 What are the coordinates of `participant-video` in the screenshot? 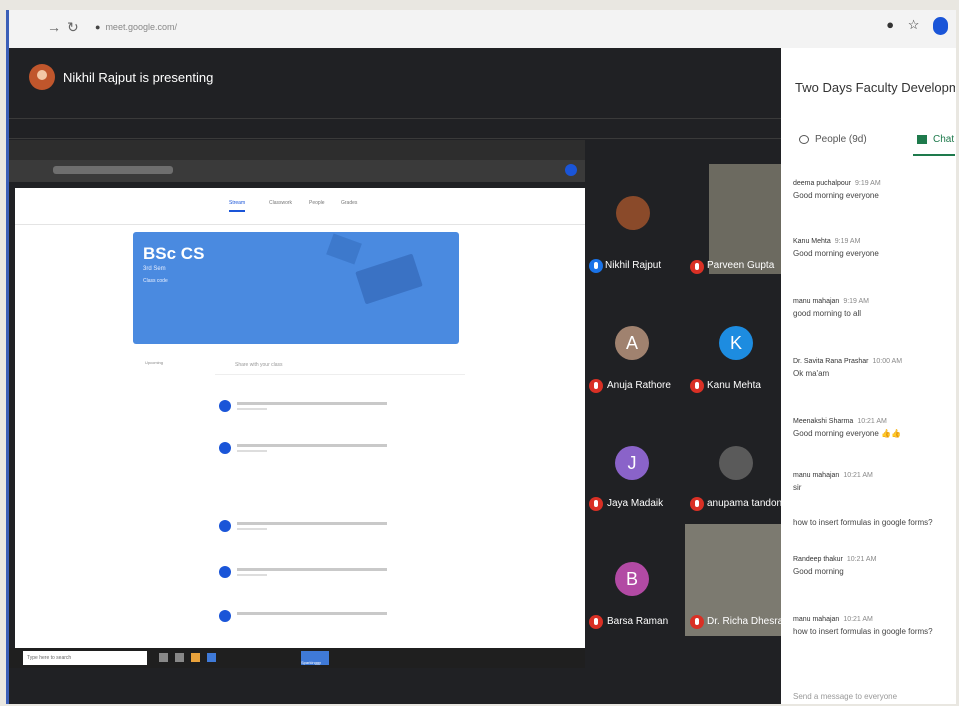 It's located at (745, 219).